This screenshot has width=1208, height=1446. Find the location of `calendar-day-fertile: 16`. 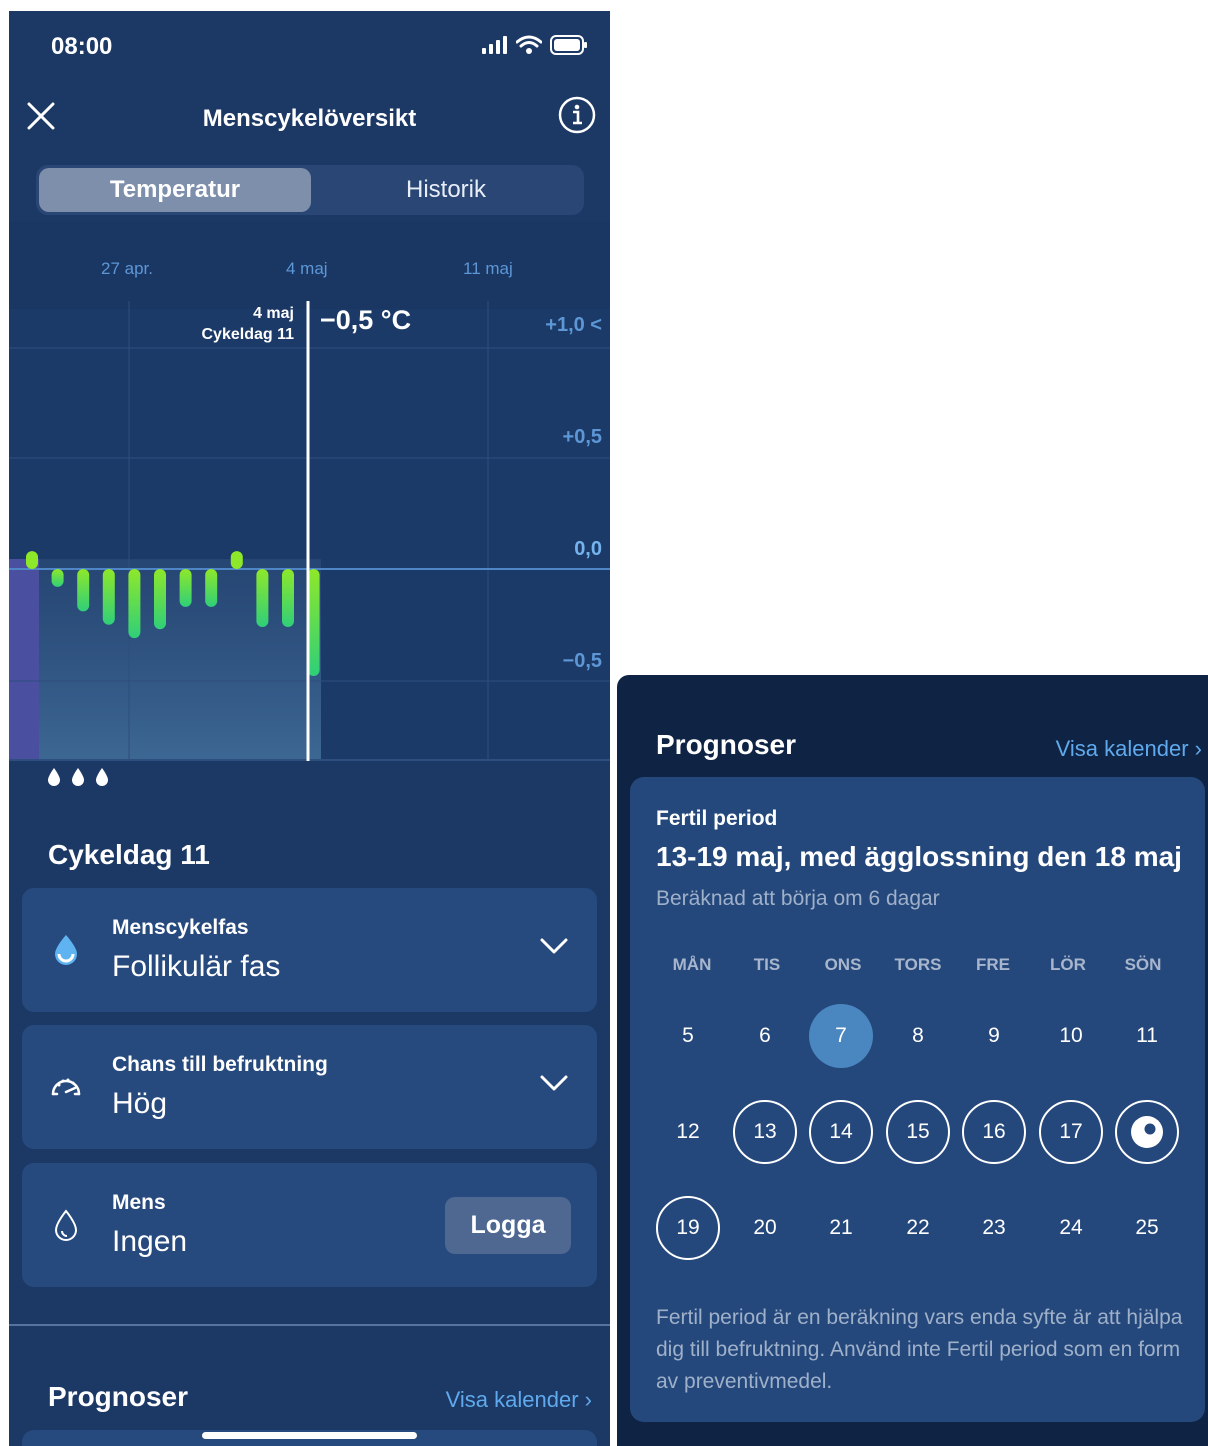

calendar-day-fertile: 16 is located at coordinates (994, 1132).